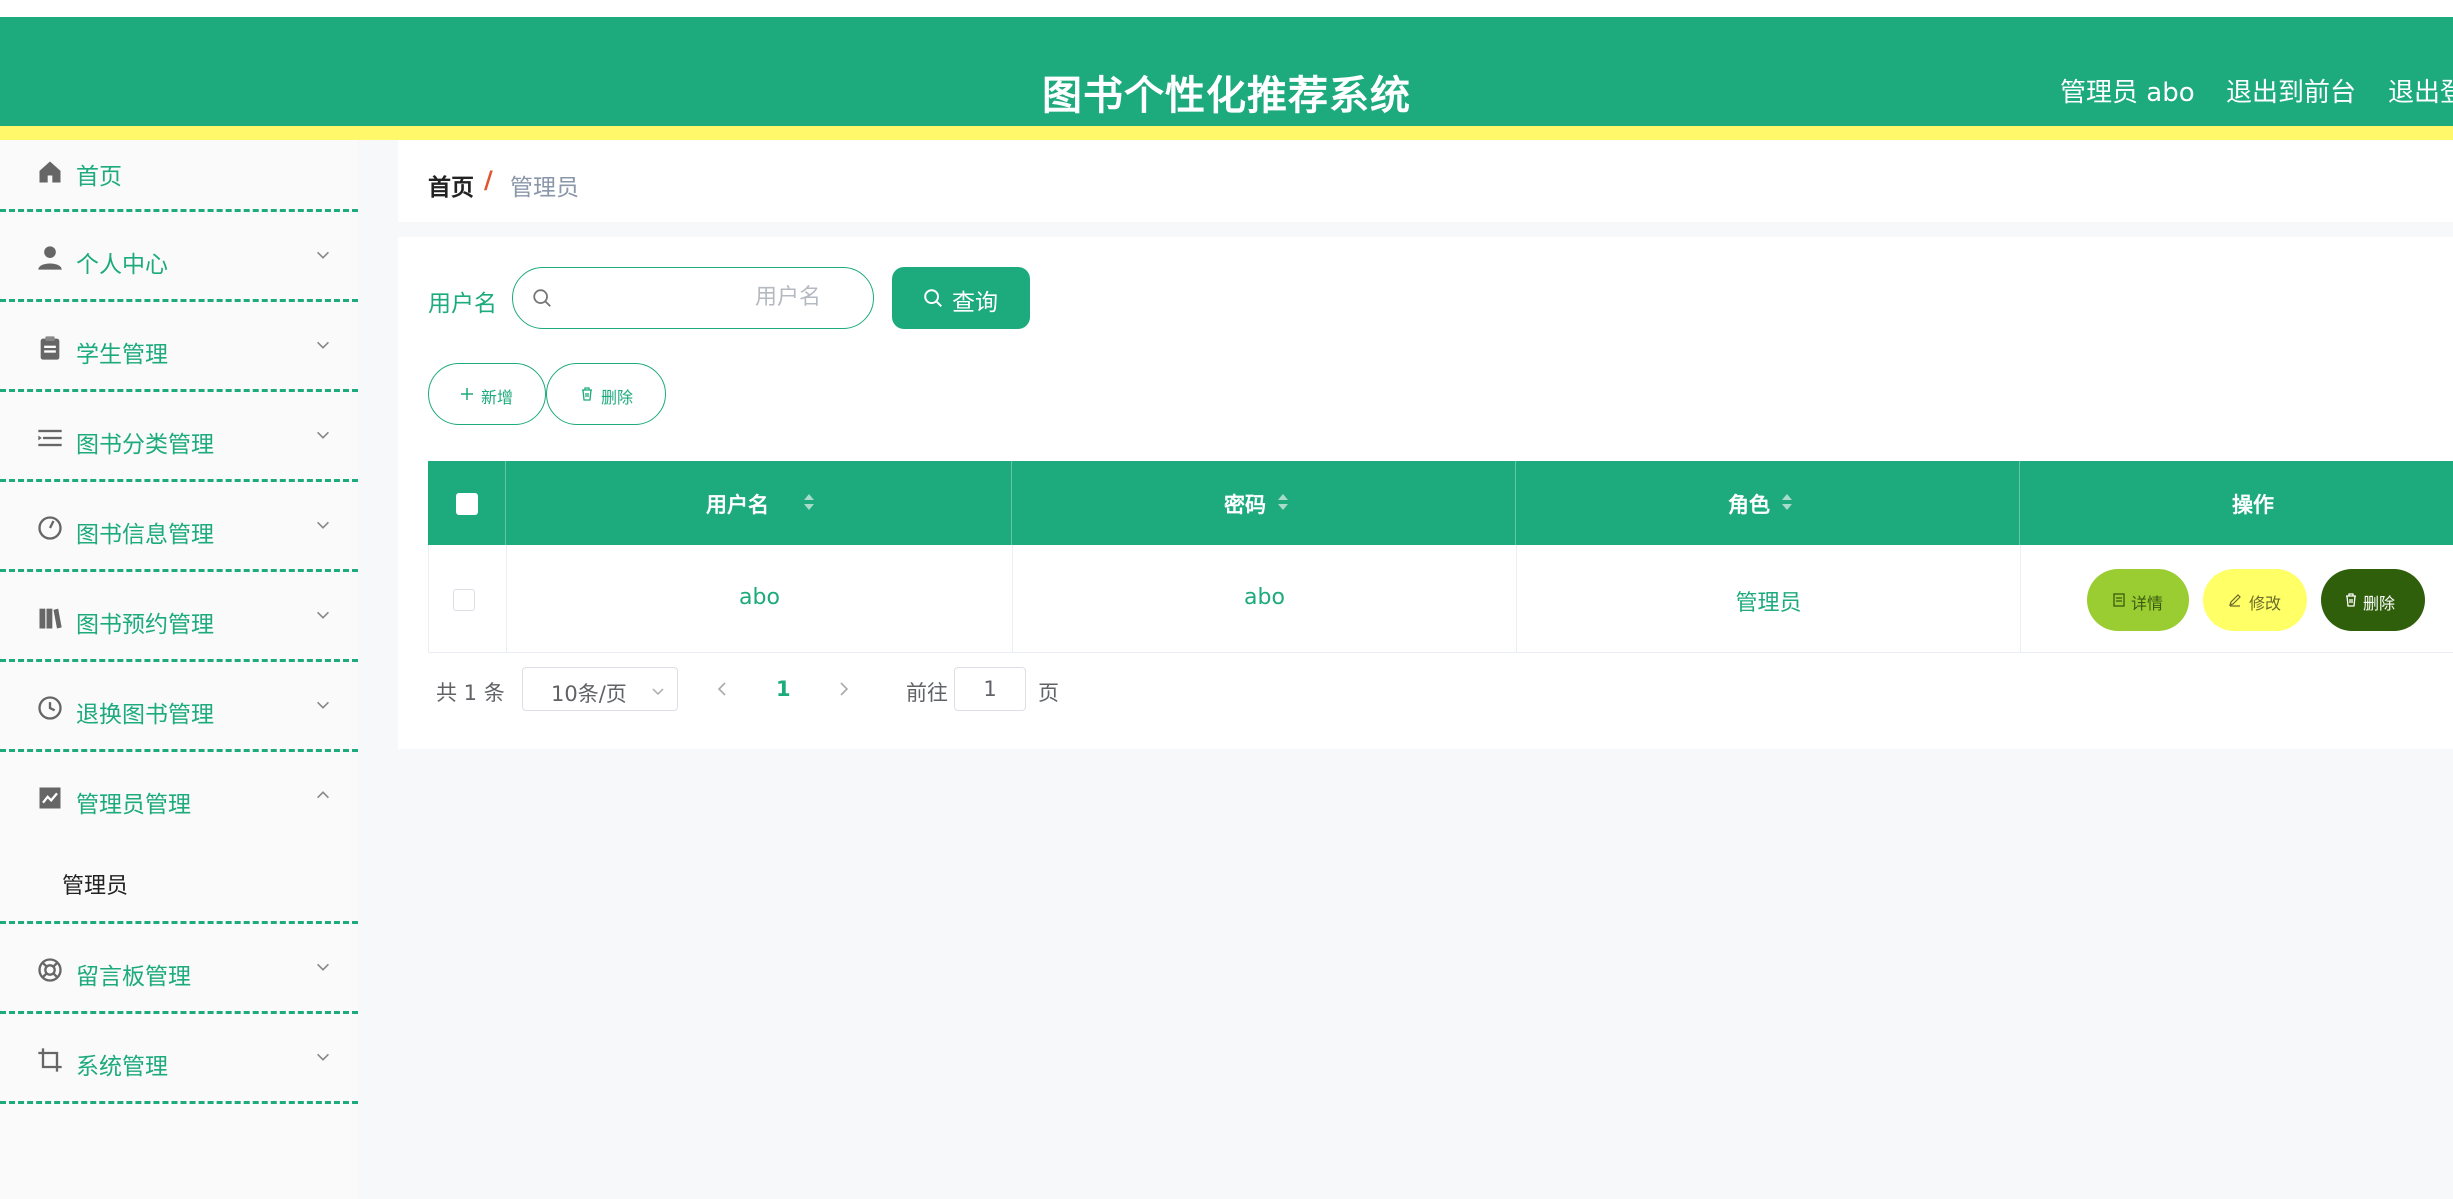  I want to click on current-user-label: 管理员 abo, so click(2127, 93).